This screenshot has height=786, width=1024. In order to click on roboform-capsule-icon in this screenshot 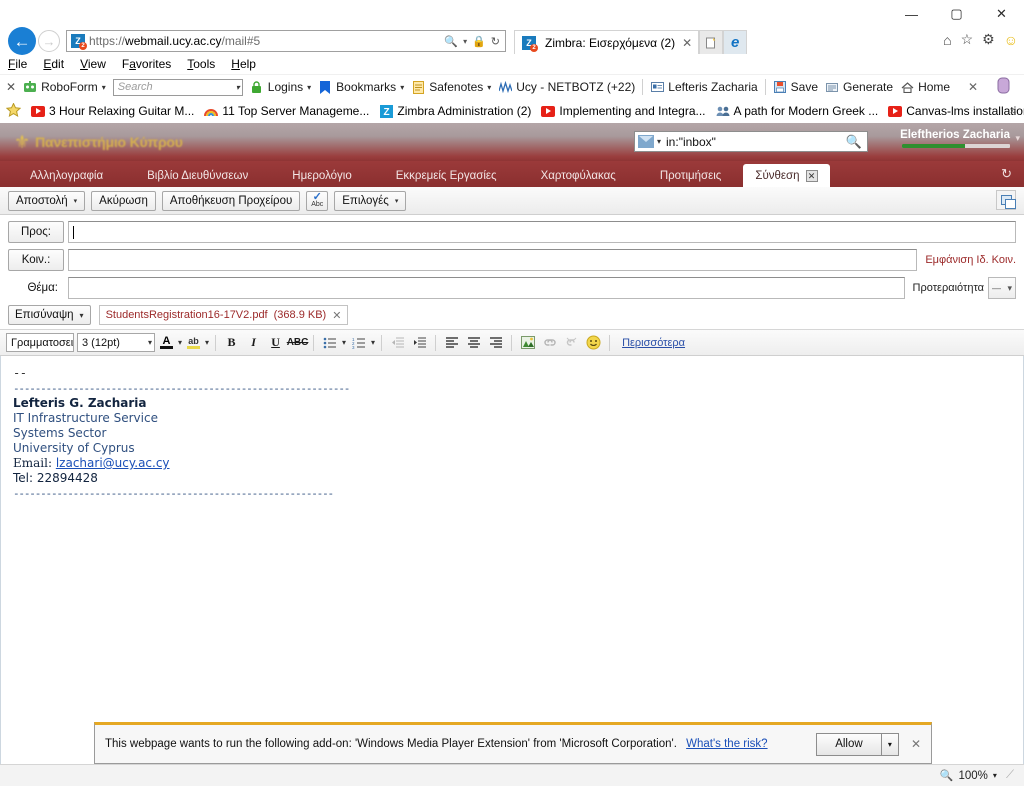, I will do `click(1003, 87)`.